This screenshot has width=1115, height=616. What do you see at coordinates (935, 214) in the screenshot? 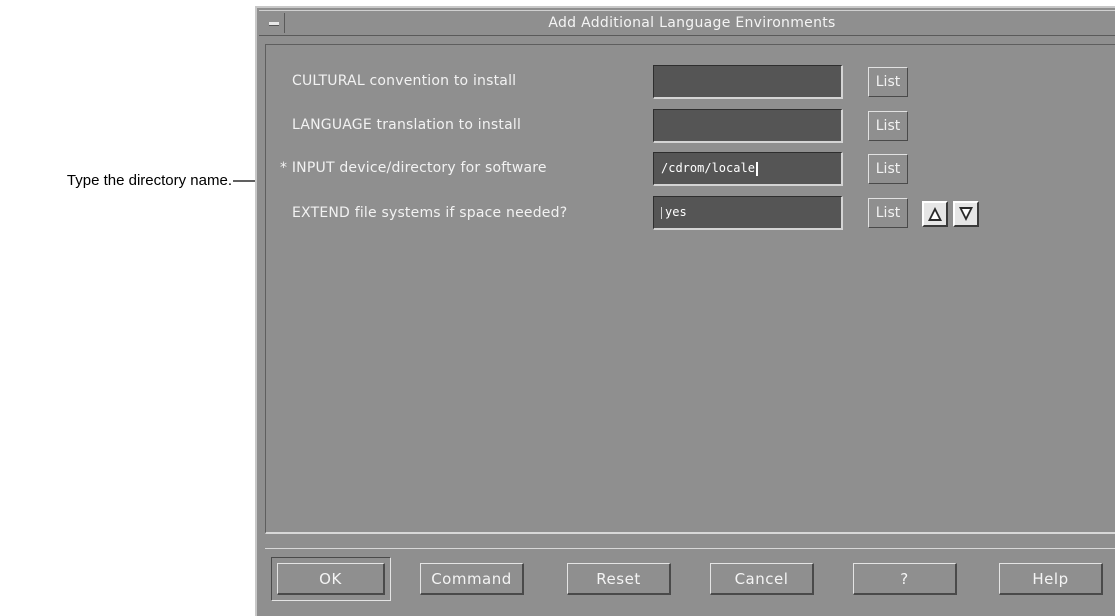
I see `triangle-up-icon` at bounding box center [935, 214].